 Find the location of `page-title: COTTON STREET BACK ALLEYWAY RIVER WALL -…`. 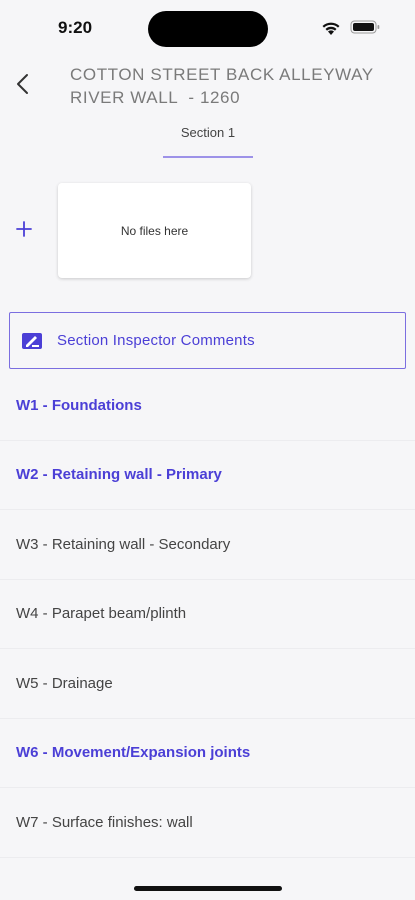

page-title: COTTON STREET BACK ALLEYWAY RIVER WALL -… is located at coordinates (222, 86).